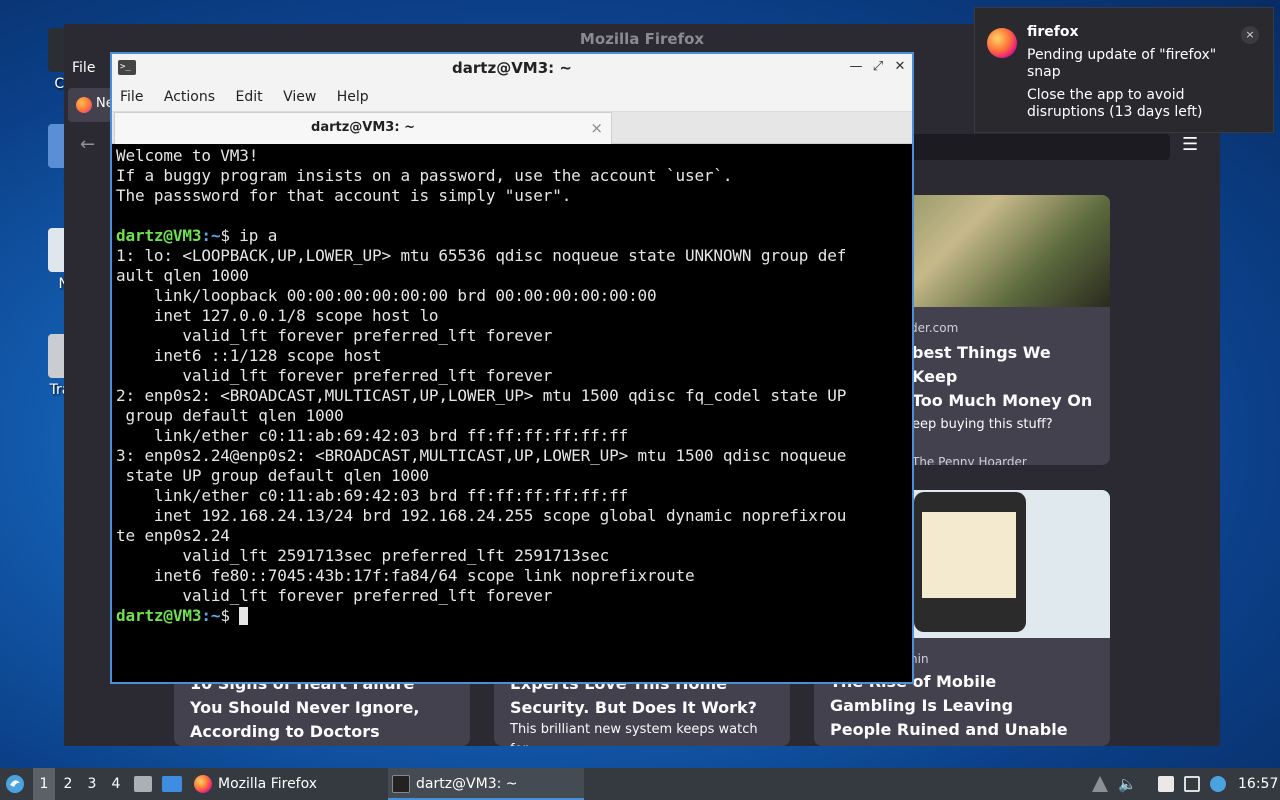 The height and width of the screenshot is (800, 1280). Describe the element at coordinates (969, 555) in the screenshot. I see `slot-screen` at that location.